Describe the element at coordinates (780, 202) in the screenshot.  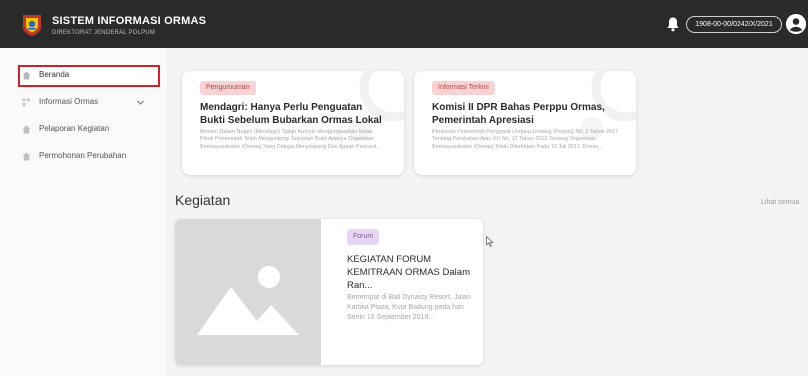
I see `see-all-link: Lihat semua` at that location.